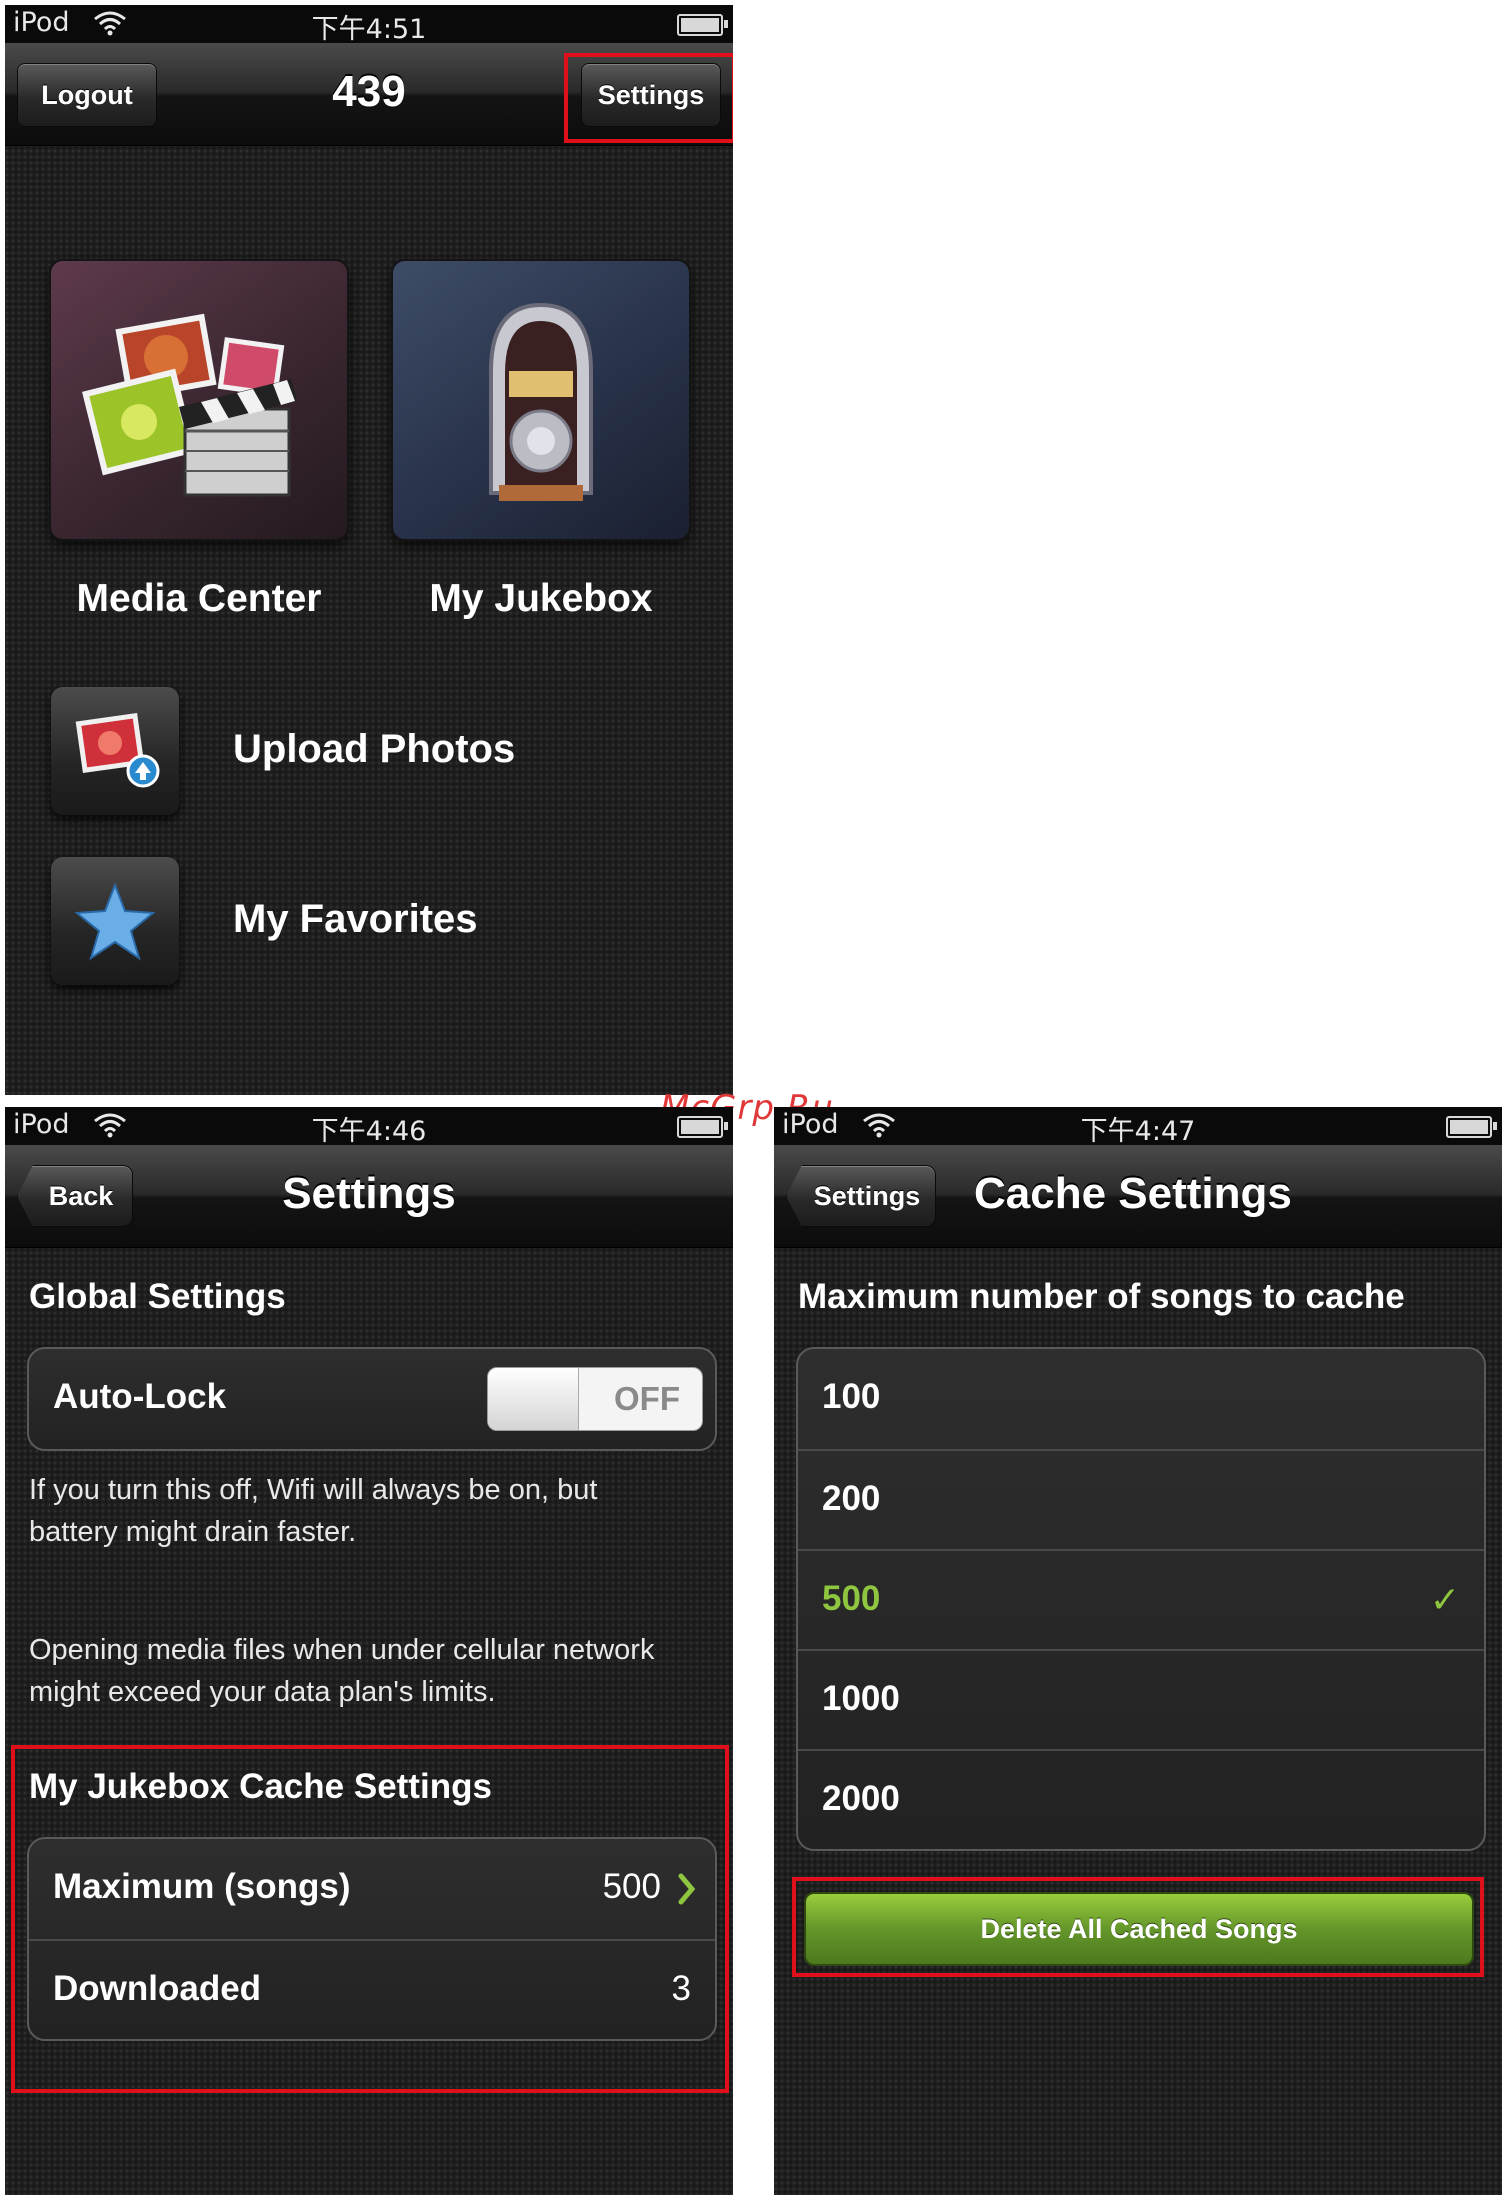  What do you see at coordinates (851, 1498) in the screenshot?
I see `option-label: 200` at bounding box center [851, 1498].